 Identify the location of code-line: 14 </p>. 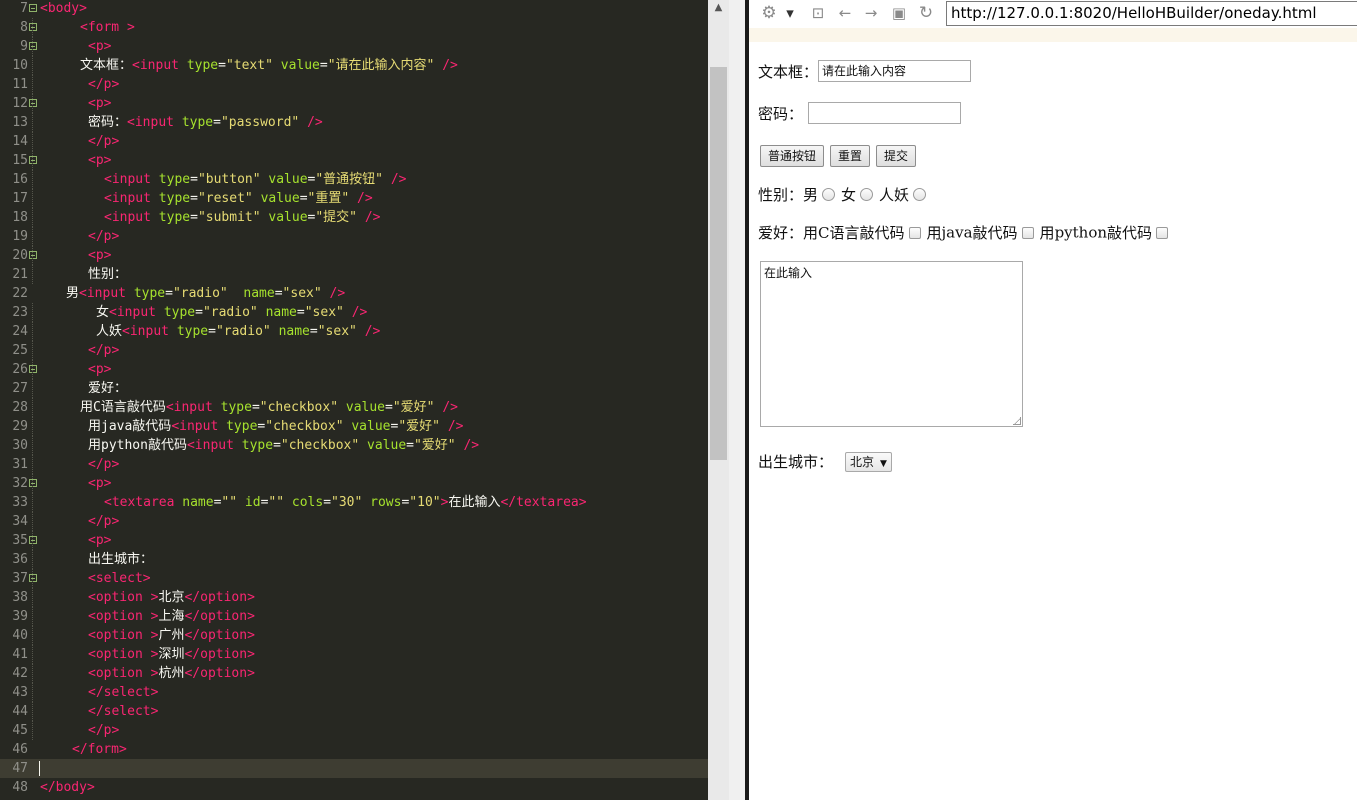
(354, 141).